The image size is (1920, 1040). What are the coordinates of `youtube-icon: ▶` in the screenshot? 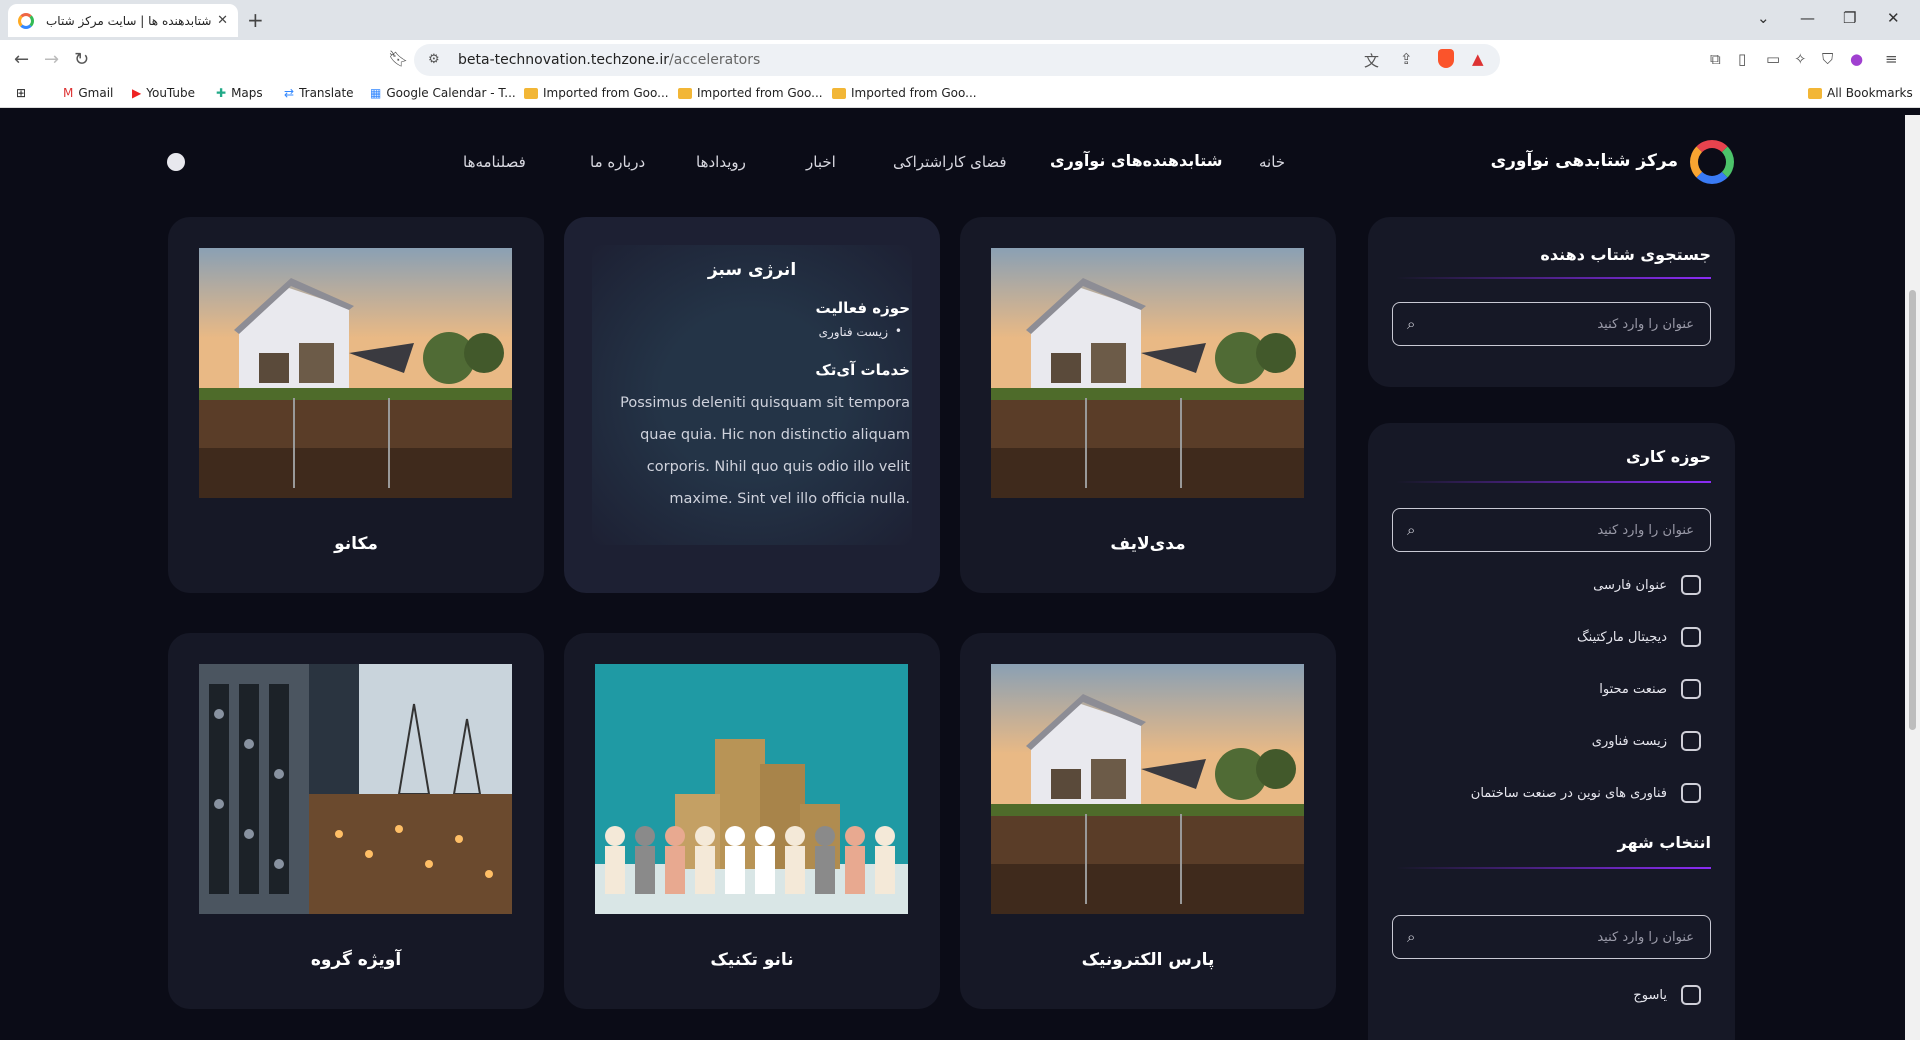 It's located at (137, 93).